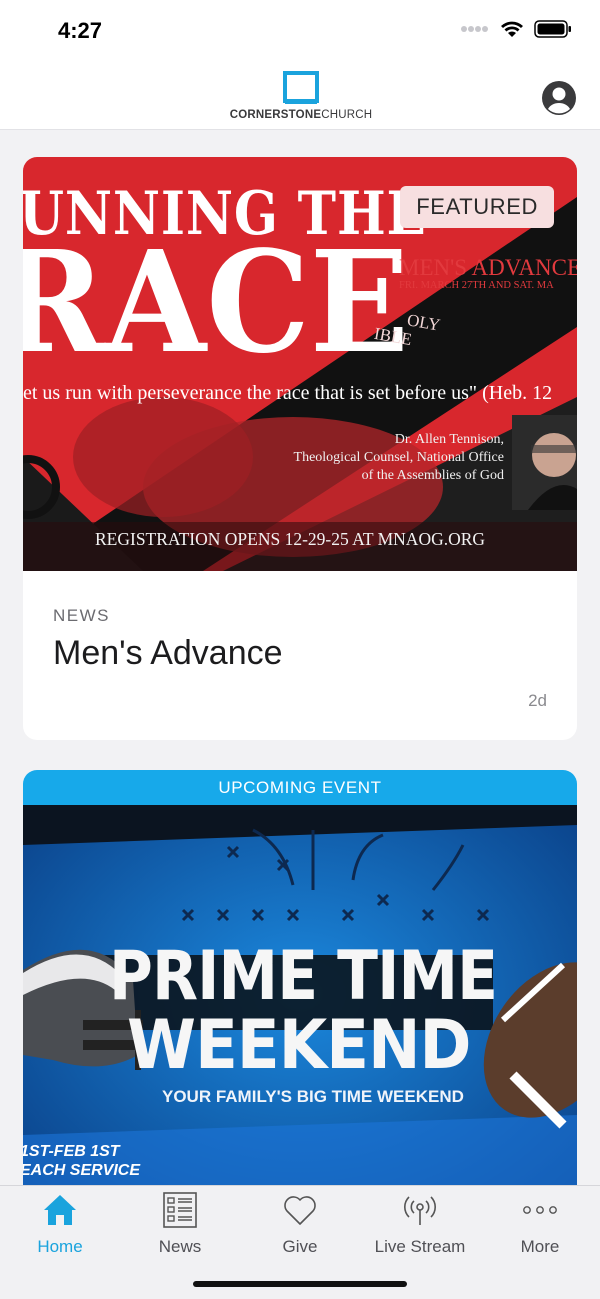  Describe the element at coordinates (71, 1151) in the screenshot. I see `event-dates: 1ST-FEB 1ST` at that location.